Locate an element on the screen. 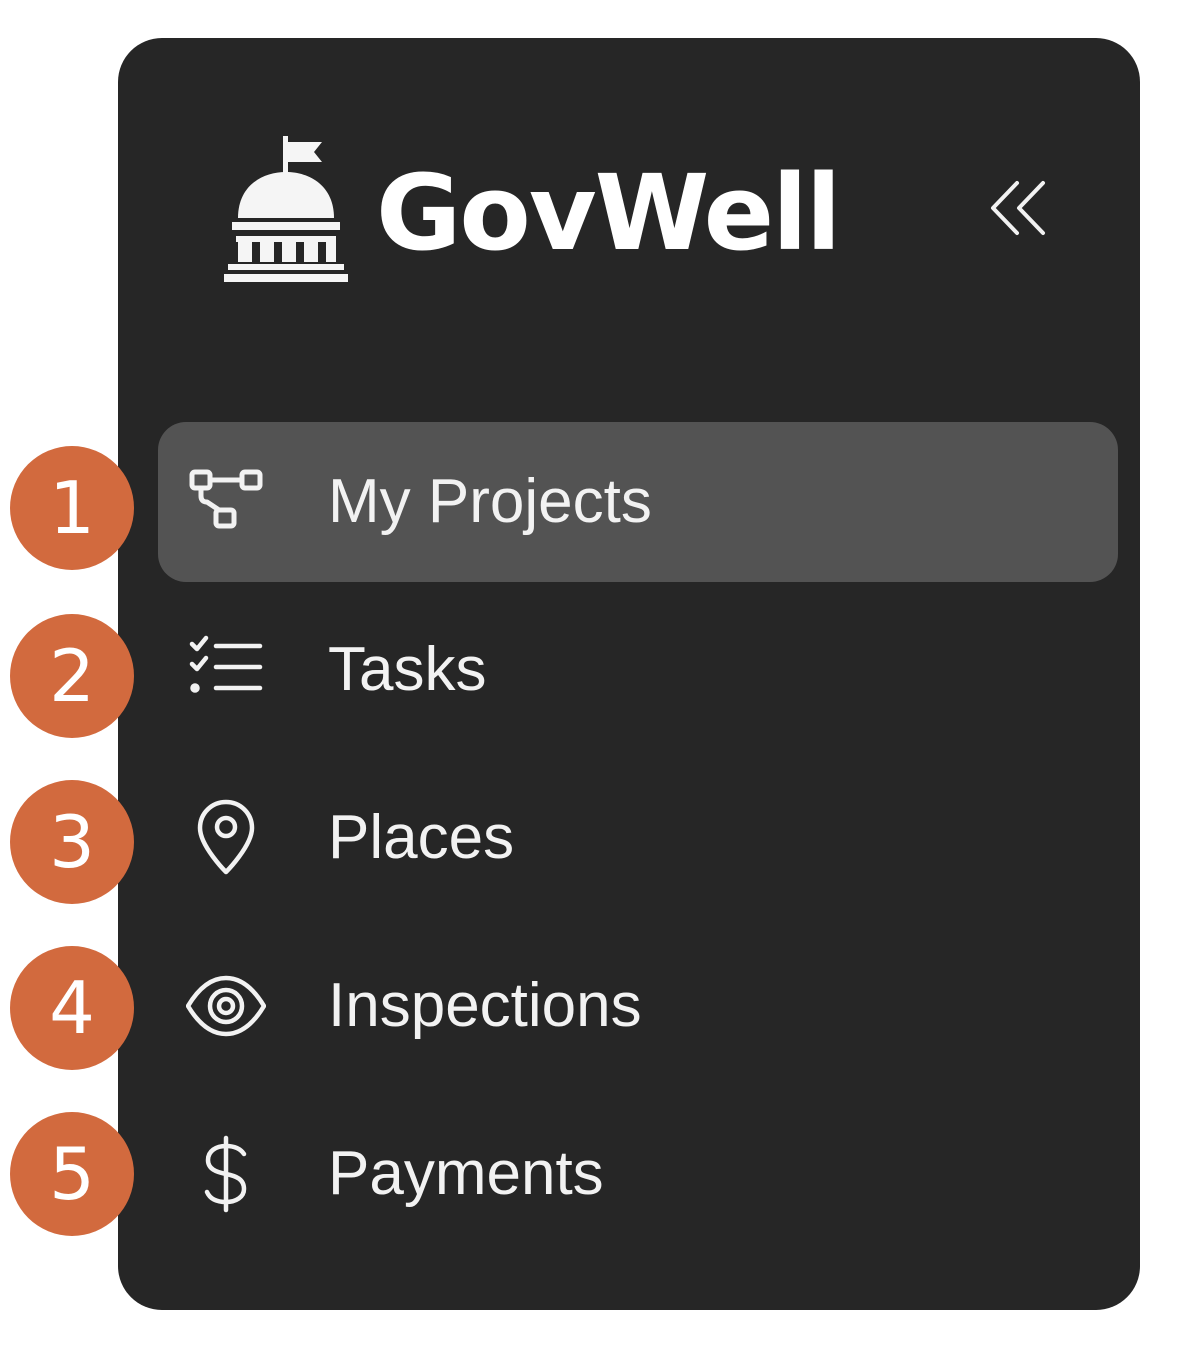  annotation-badge-4: 4 is located at coordinates (72, 1008).